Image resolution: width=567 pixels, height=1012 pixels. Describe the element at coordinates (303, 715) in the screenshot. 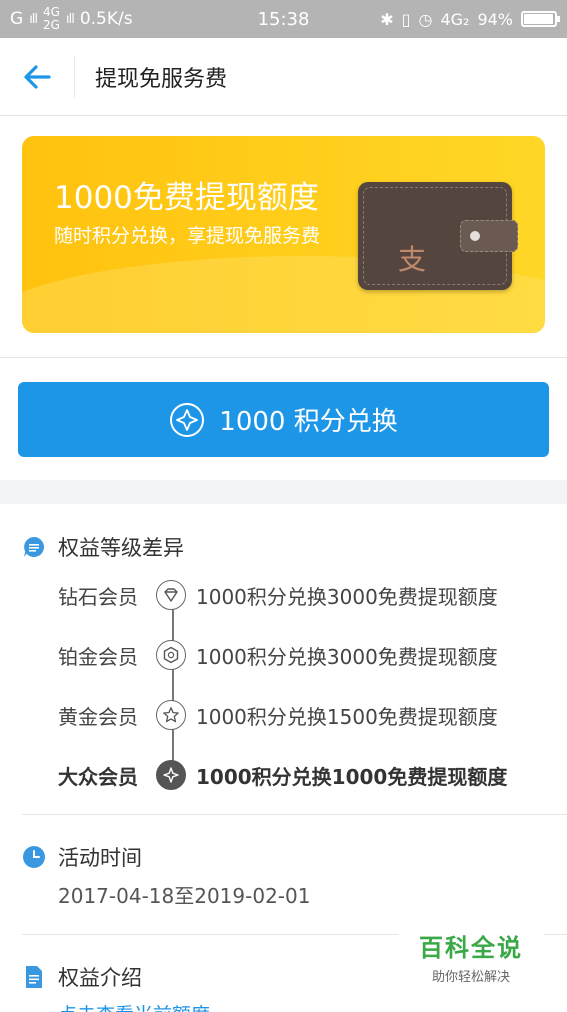

I see `level-item-gold: 黄金会员 1000积分兑换1500免费提现额度` at that location.